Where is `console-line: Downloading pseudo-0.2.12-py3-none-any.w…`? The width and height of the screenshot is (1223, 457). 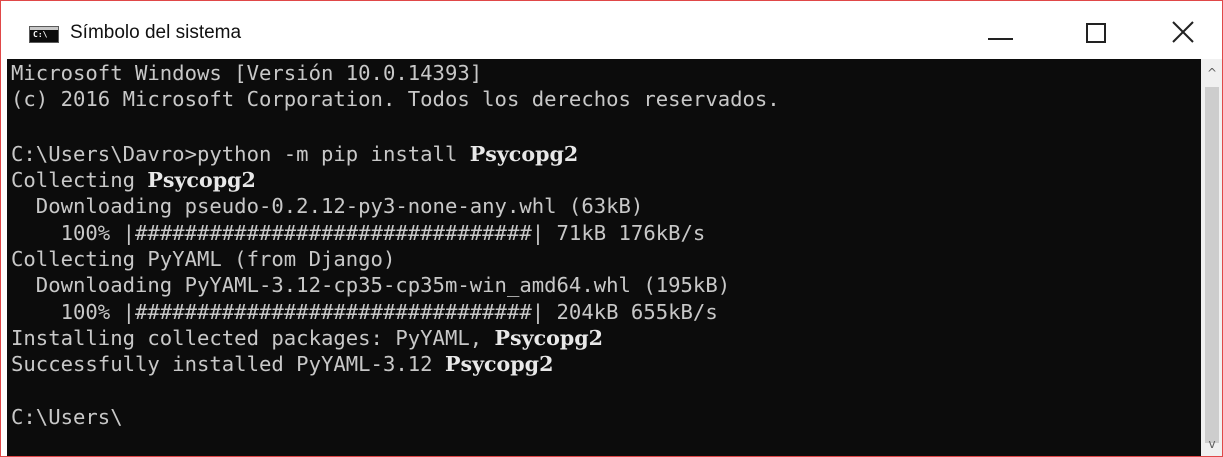 console-line: Downloading pseudo-0.2.12-py3-none-any.w… is located at coordinates (327, 206).